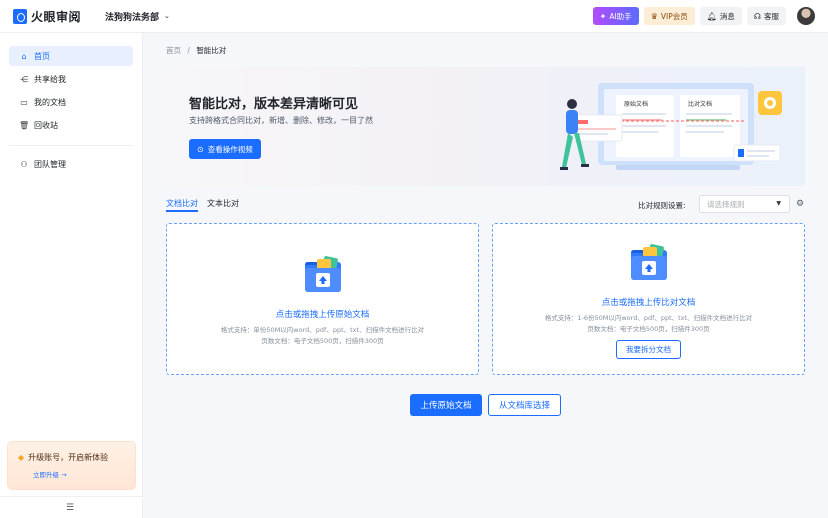 Image resolution: width=828 pixels, height=518 pixels. I want to click on customer-service-label: 客服, so click(771, 16).